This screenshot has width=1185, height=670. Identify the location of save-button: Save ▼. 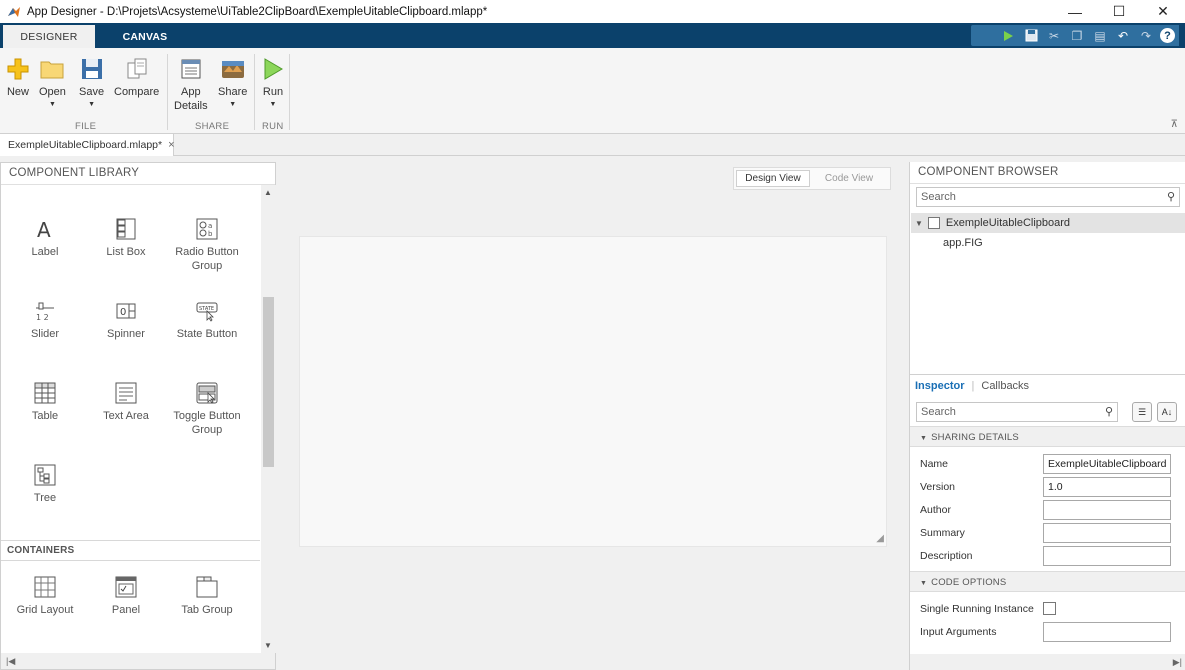
(91, 83).